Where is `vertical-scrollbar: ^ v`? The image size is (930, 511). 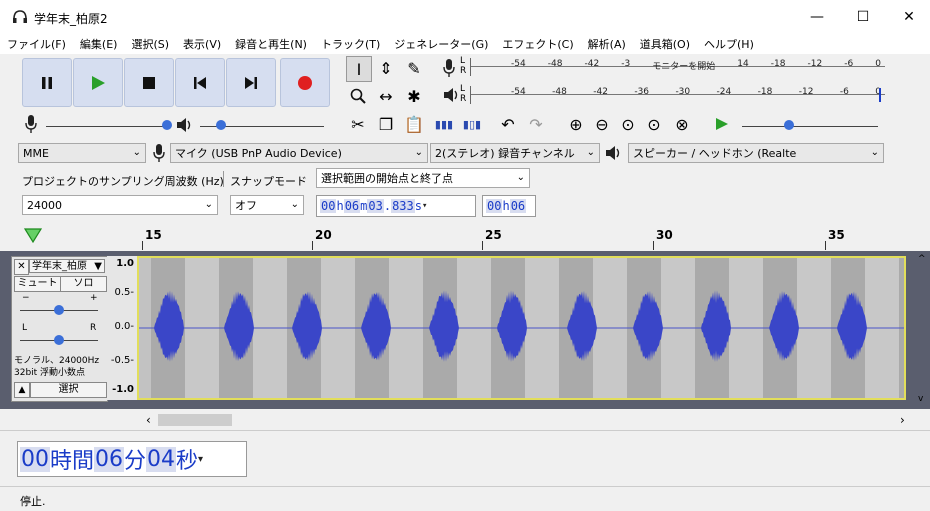 vertical-scrollbar: ^ v is located at coordinates (923, 329).